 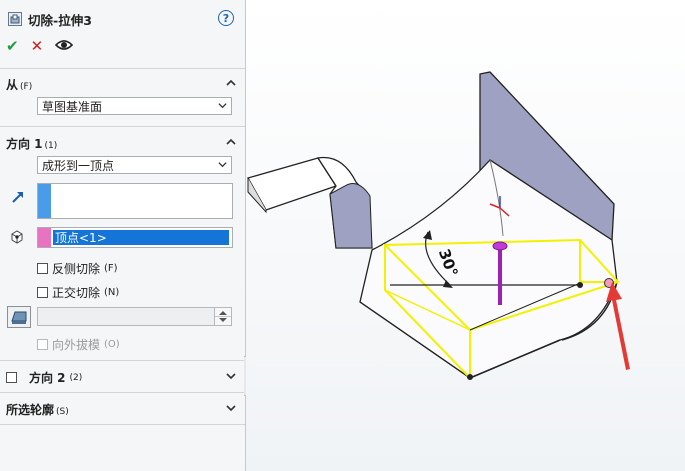 I want to click on draft-icon, so click(x=19, y=317).